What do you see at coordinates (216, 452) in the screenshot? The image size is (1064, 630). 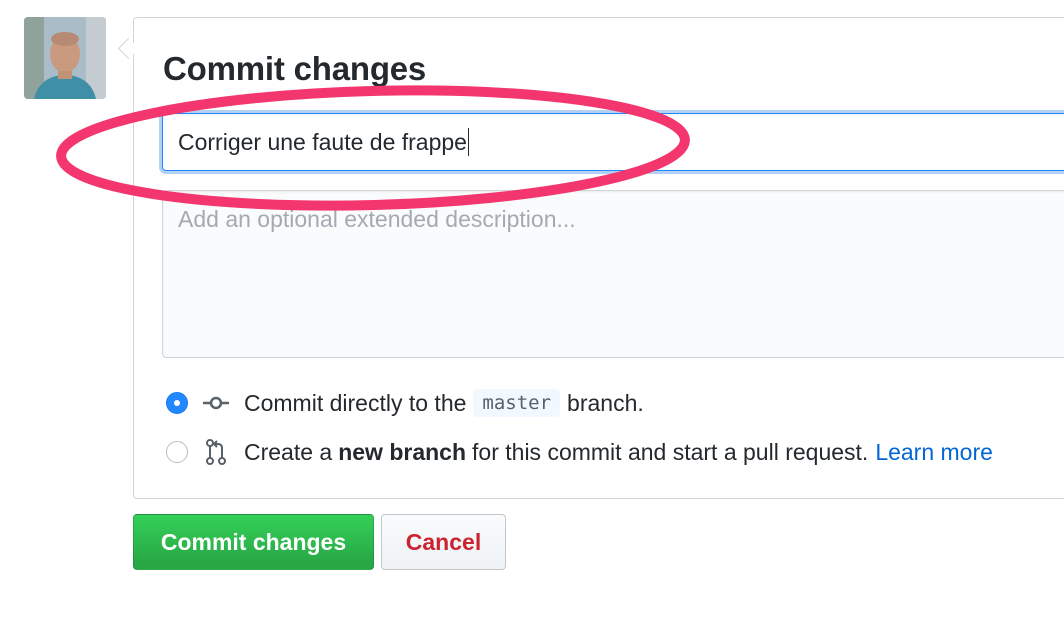 I see `git-pull-request-icon` at bounding box center [216, 452].